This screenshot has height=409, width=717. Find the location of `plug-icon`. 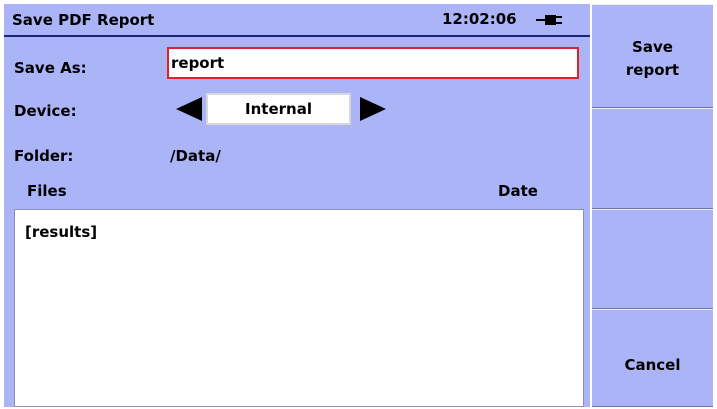

plug-icon is located at coordinates (549, 20).